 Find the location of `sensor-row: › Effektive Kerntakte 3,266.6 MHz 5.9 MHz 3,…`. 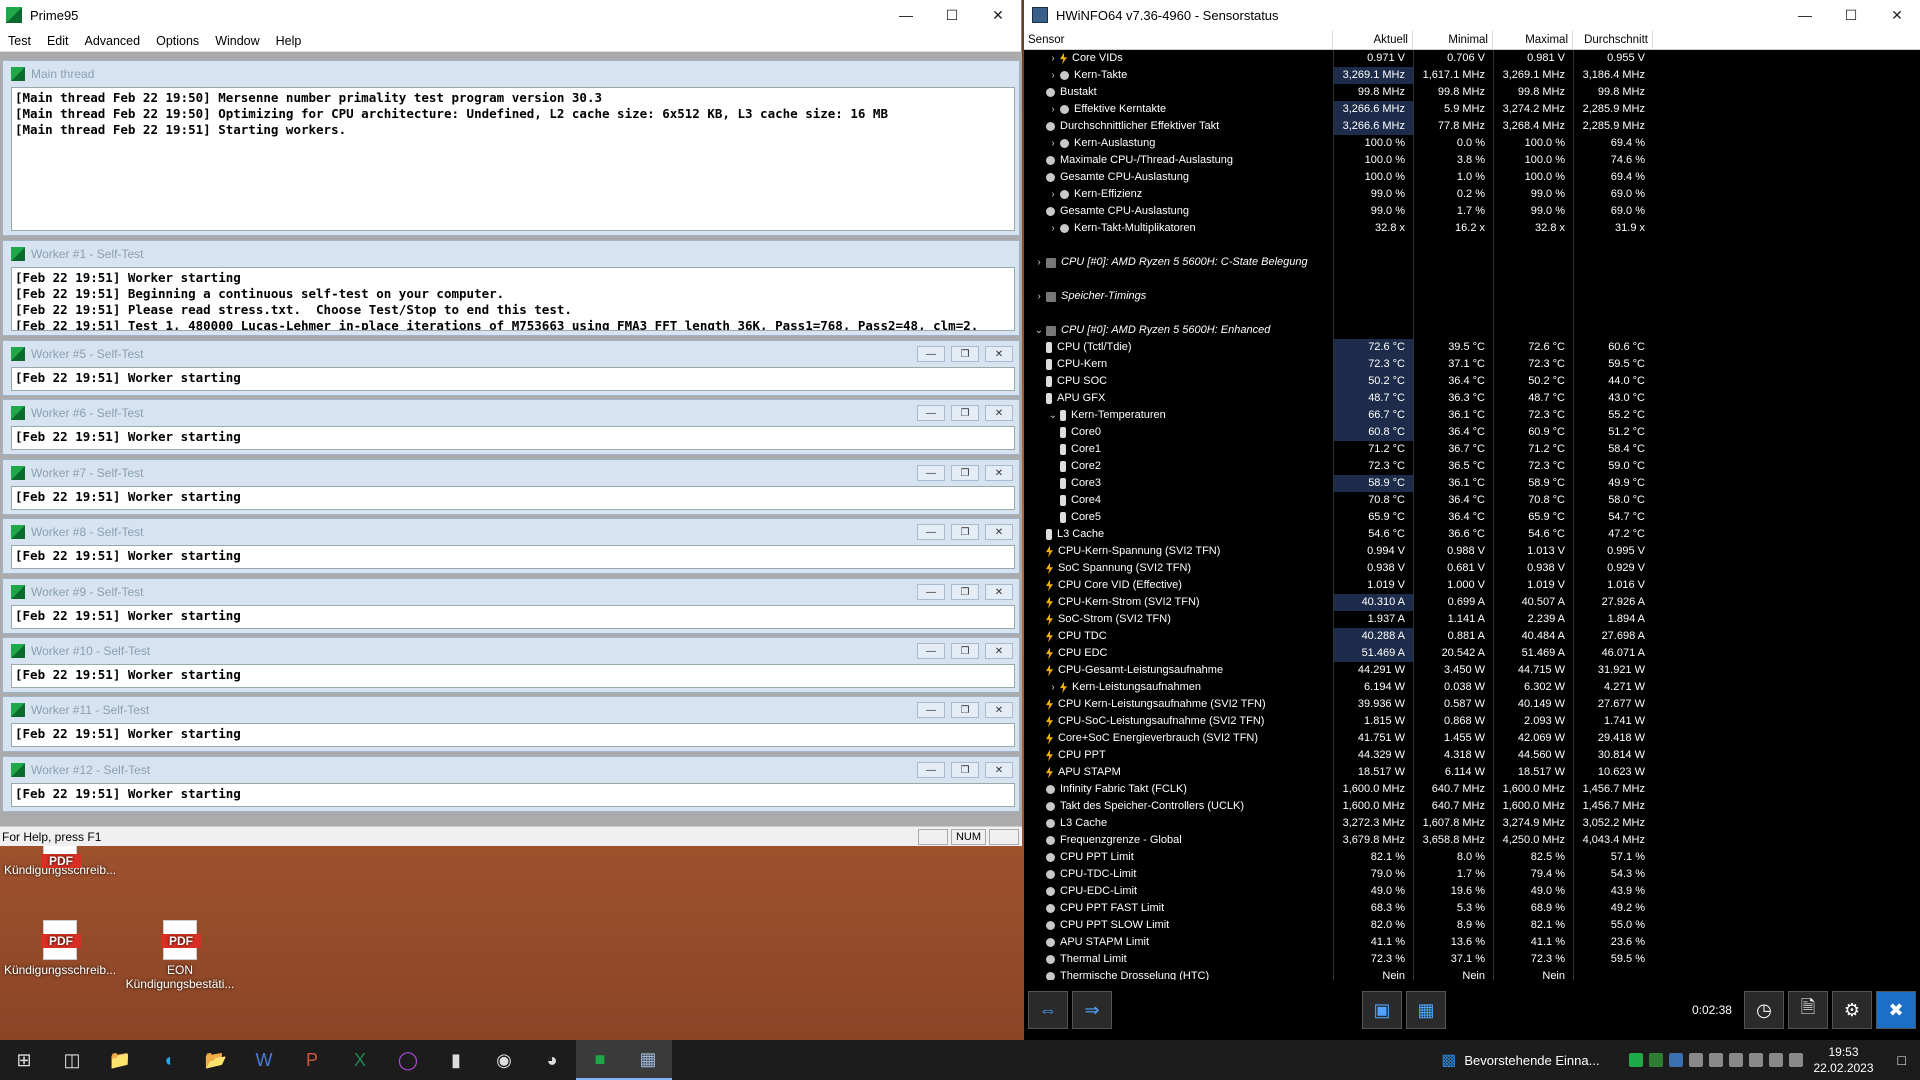

sensor-row: › Effektive Kerntakte 3,266.6 MHz 5.9 MHz 3,… is located at coordinates (1472, 109).